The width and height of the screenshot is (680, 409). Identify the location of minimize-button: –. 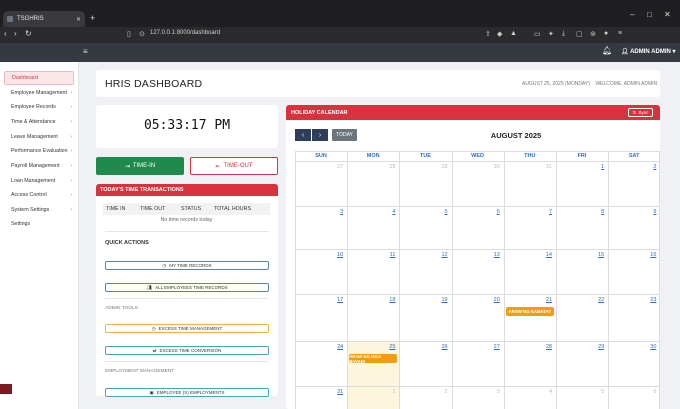
(632, 14).